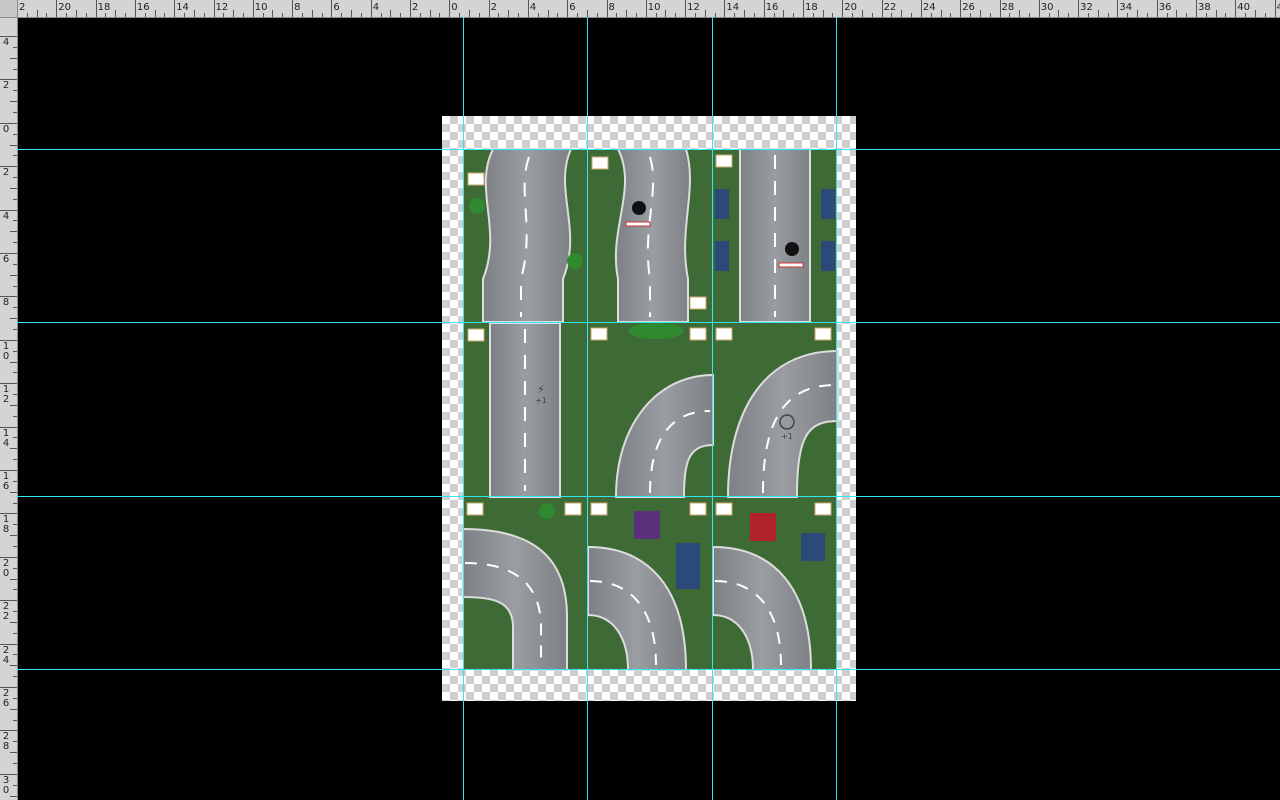 The width and height of the screenshot is (1280, 800). What do you see at coordinates (6, 655) in the screenshot?
I see `ruler-left-label: 2 4` at bounding box center [6, 655].